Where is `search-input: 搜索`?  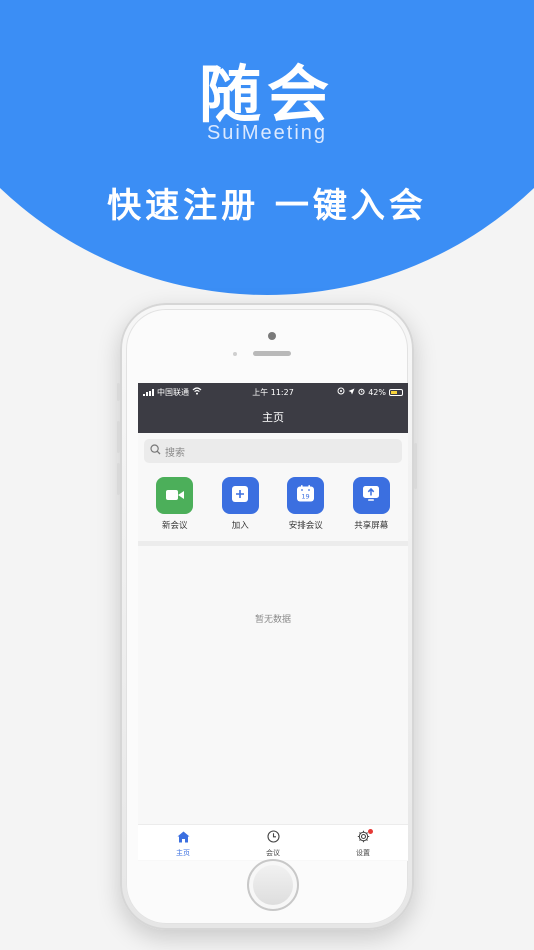 search-input: 搜索 is located at coordinates (273, 451).